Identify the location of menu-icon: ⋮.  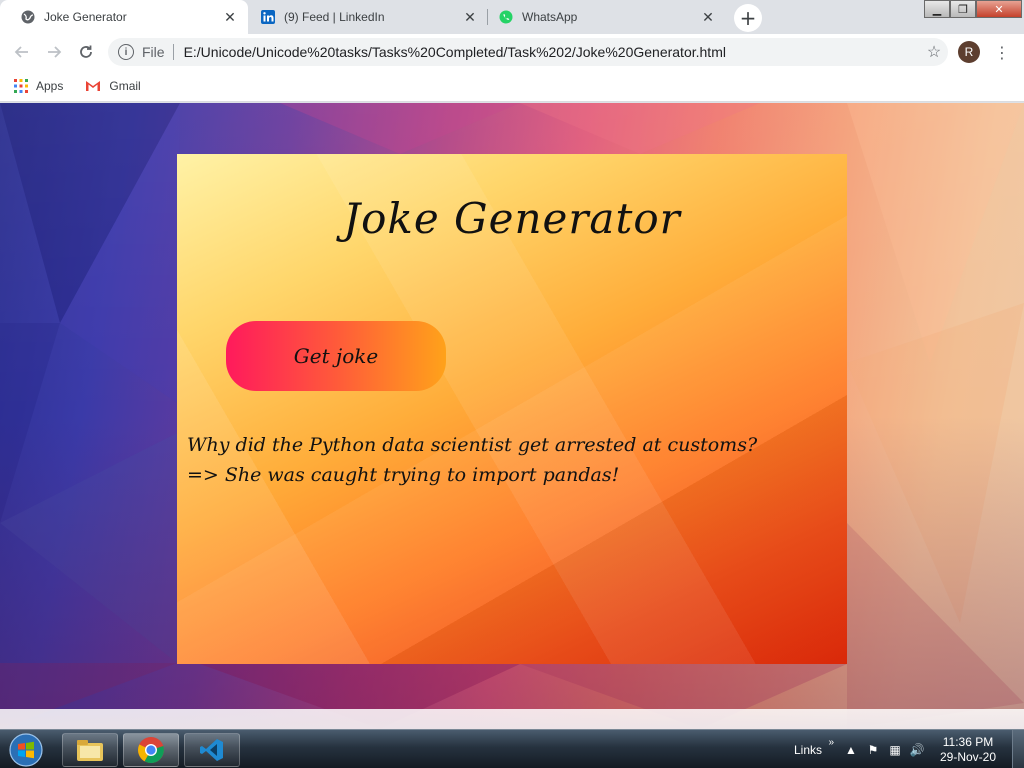
(1002, 52).